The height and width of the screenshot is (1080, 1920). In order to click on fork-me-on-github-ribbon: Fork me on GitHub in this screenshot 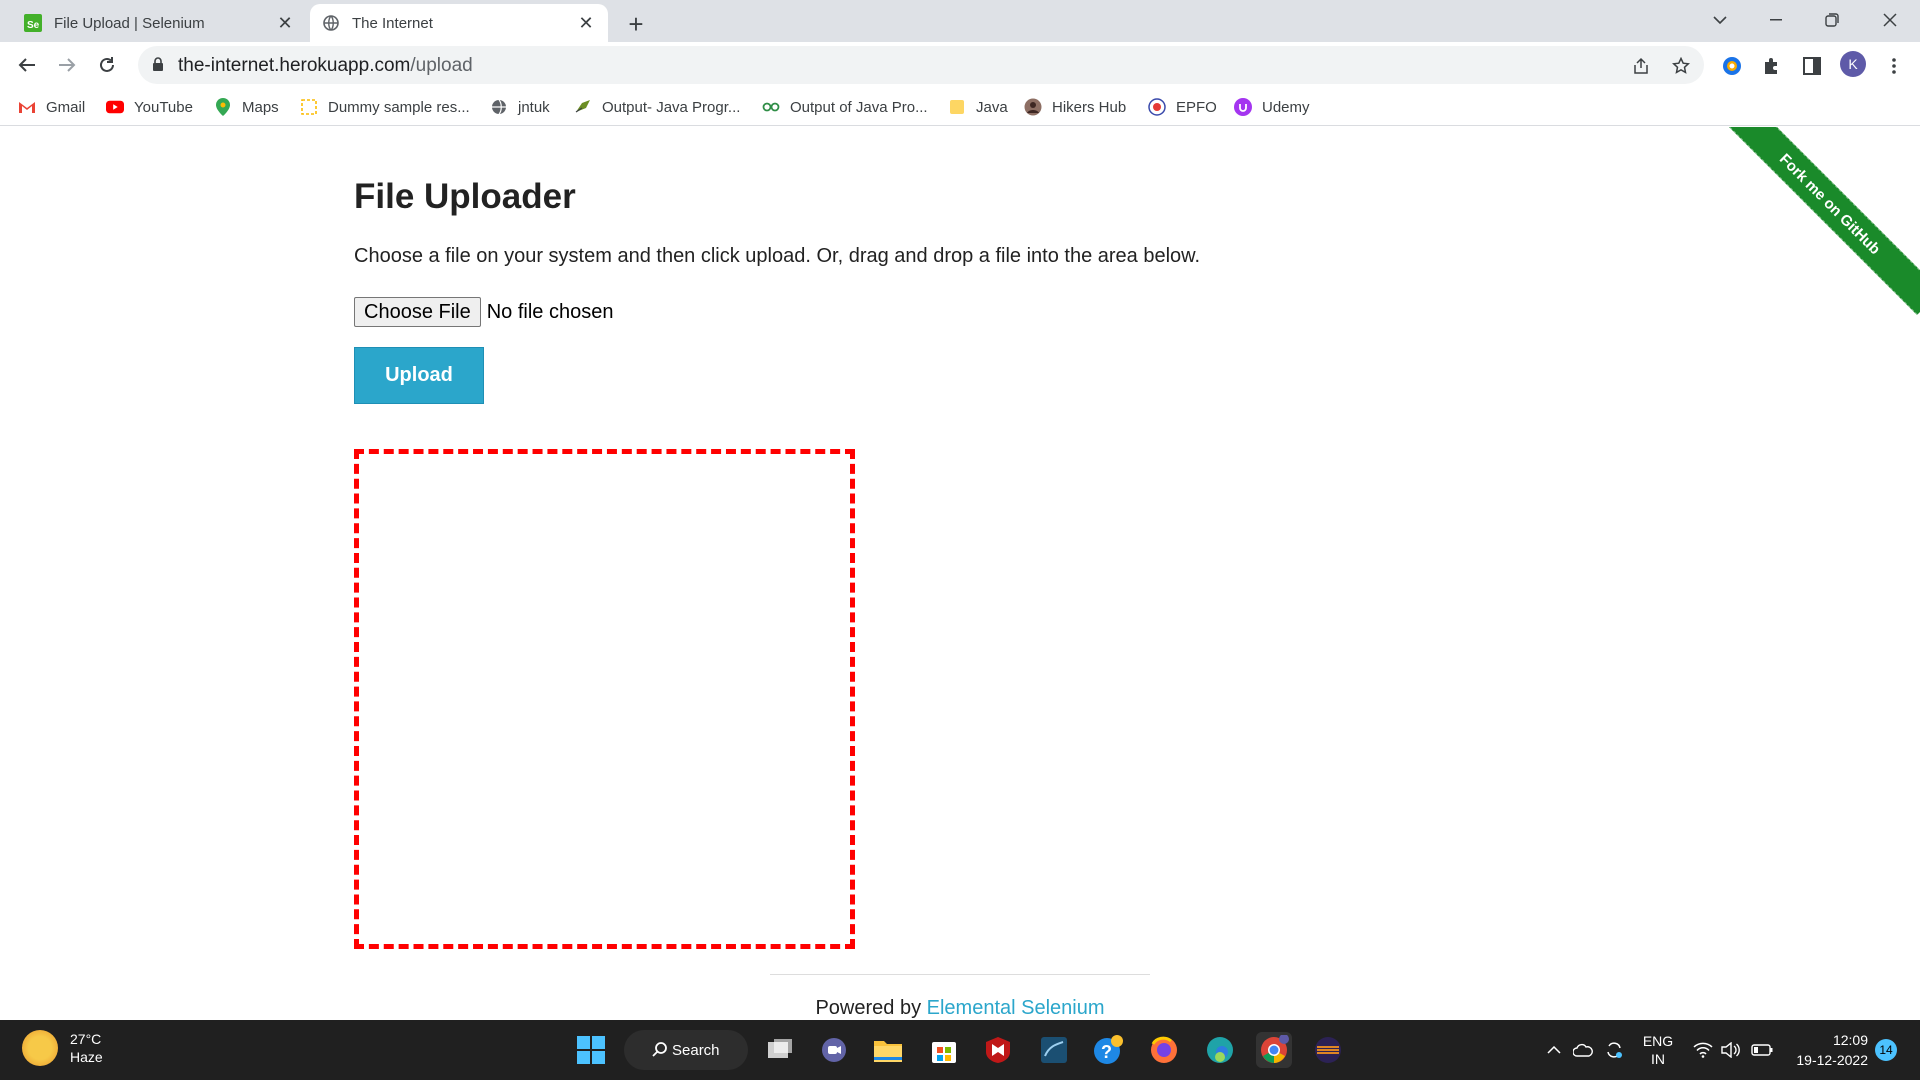, I will do `click(1819, 221)`.